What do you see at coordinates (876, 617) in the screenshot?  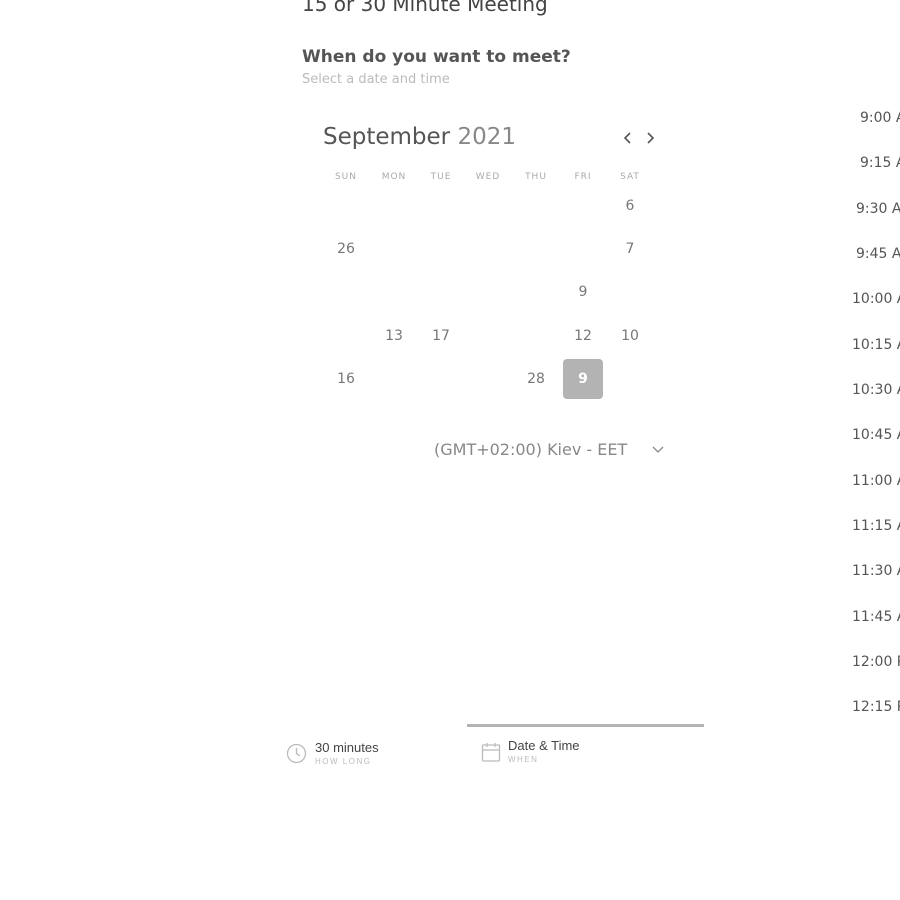 I see `time-slot: 11:45 AM` at bounding box center [876, 617].